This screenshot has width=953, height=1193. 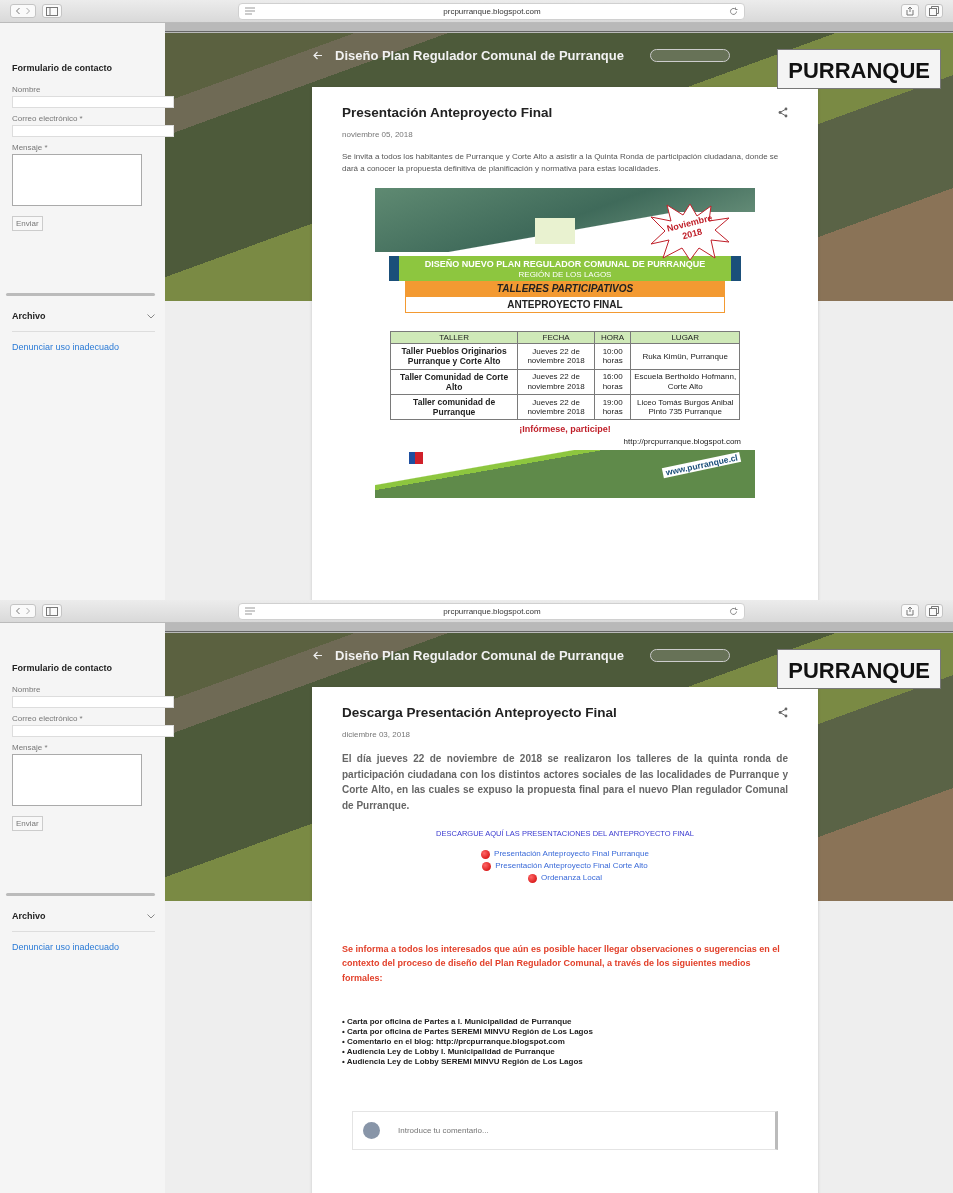 I want to click on blog-url: http://prcpurranque.blogspot.com, so click(x=681, y=442).